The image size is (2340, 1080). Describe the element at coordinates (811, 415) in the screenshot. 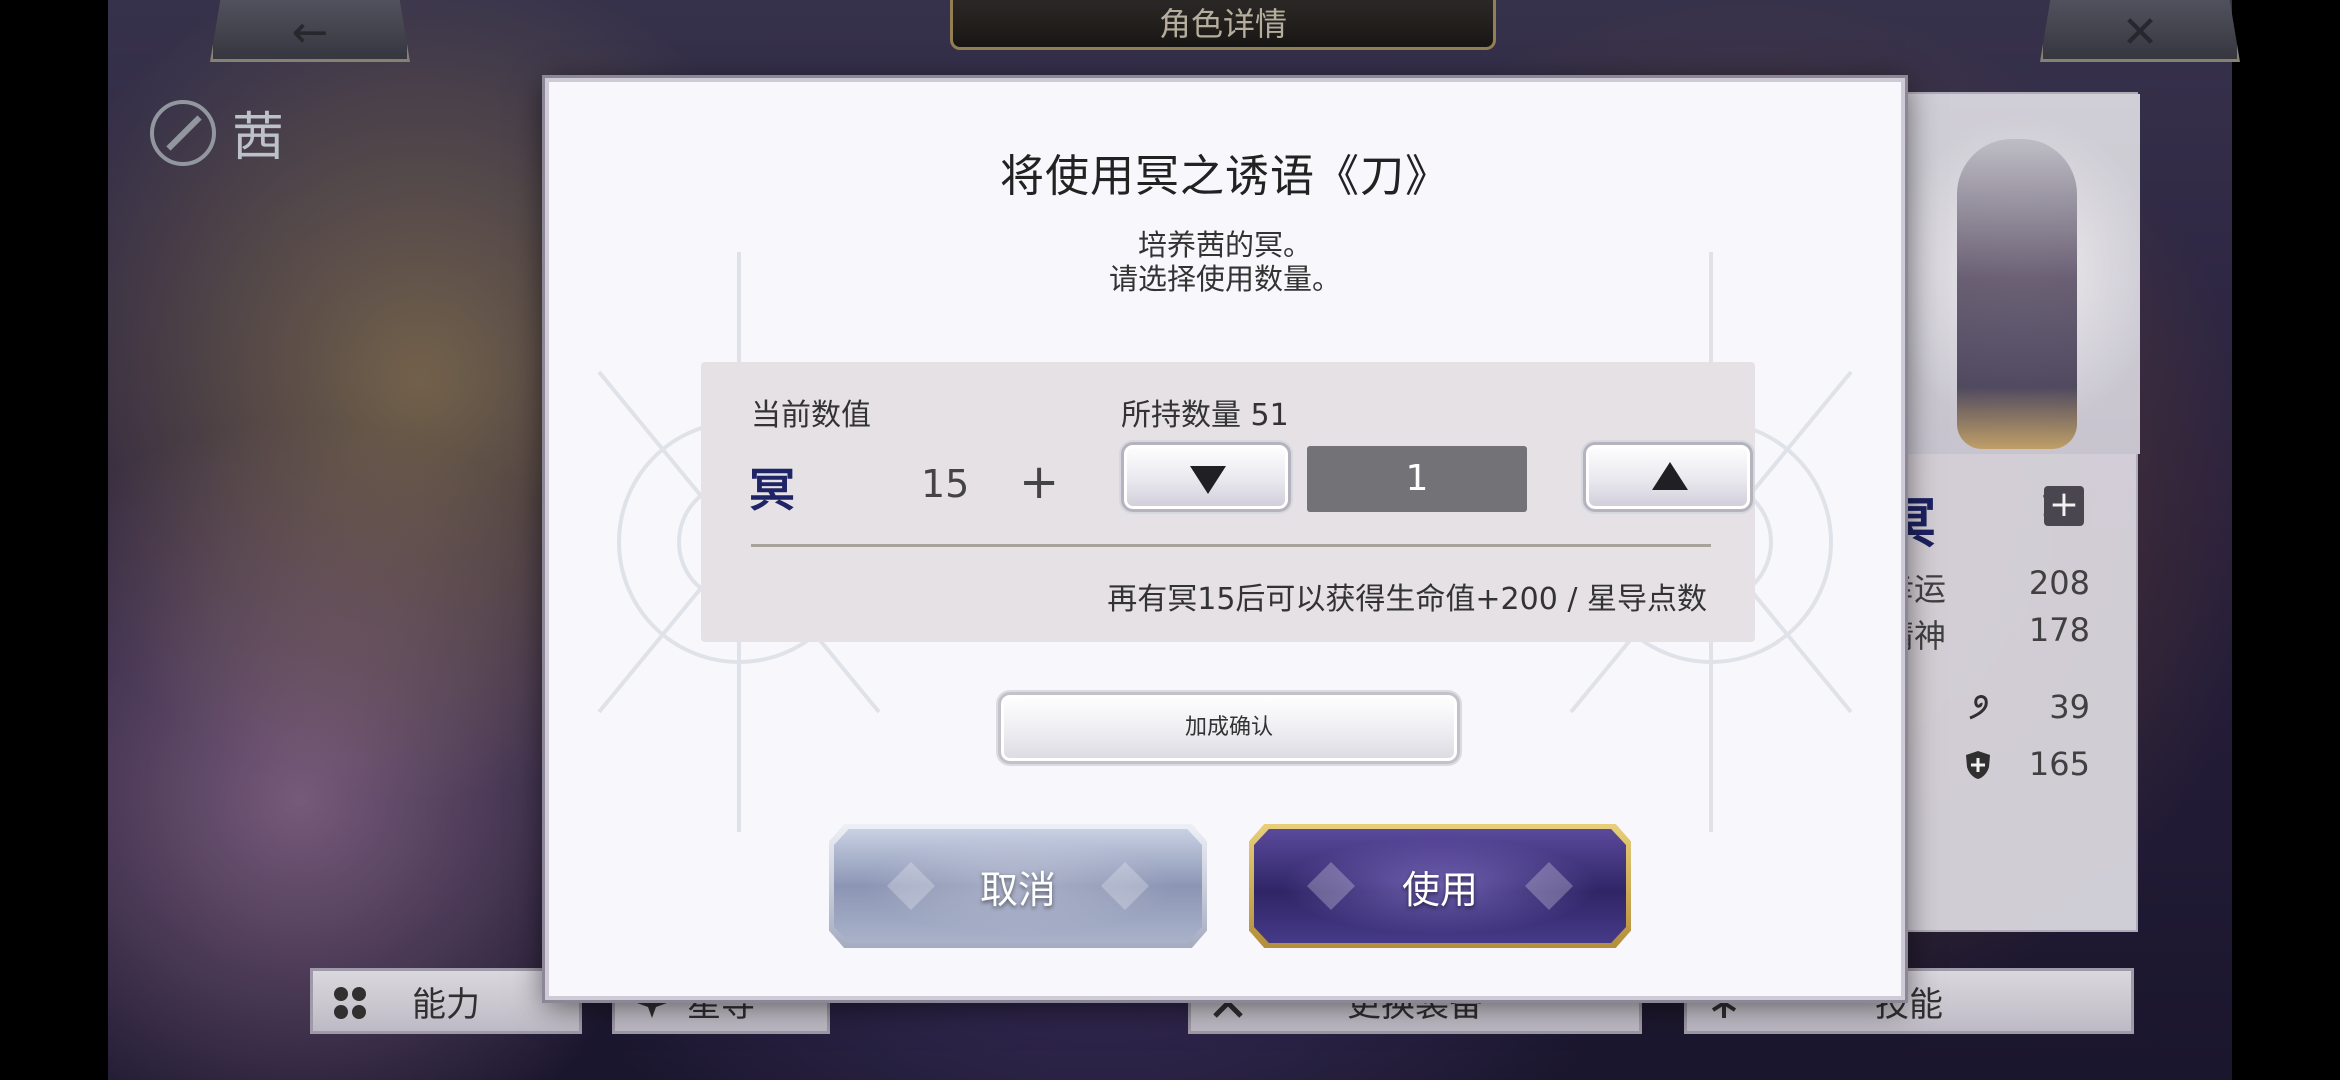

I see `current-value-label: 当前数值` at that location.